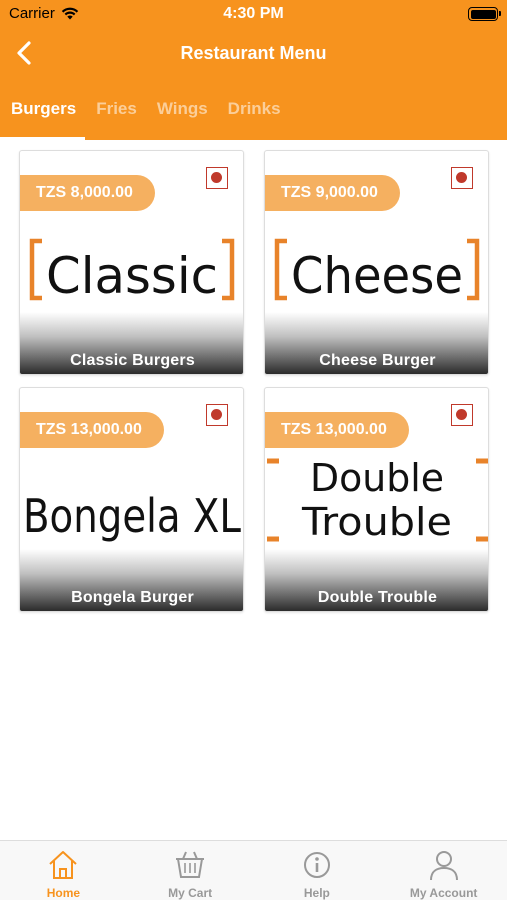 This screenshot has height=900, width=507. What do you see at coordinates (63, 893) in the screenshot?
I see `bottom-nav-label: Home` at bounding box center [63, 893].